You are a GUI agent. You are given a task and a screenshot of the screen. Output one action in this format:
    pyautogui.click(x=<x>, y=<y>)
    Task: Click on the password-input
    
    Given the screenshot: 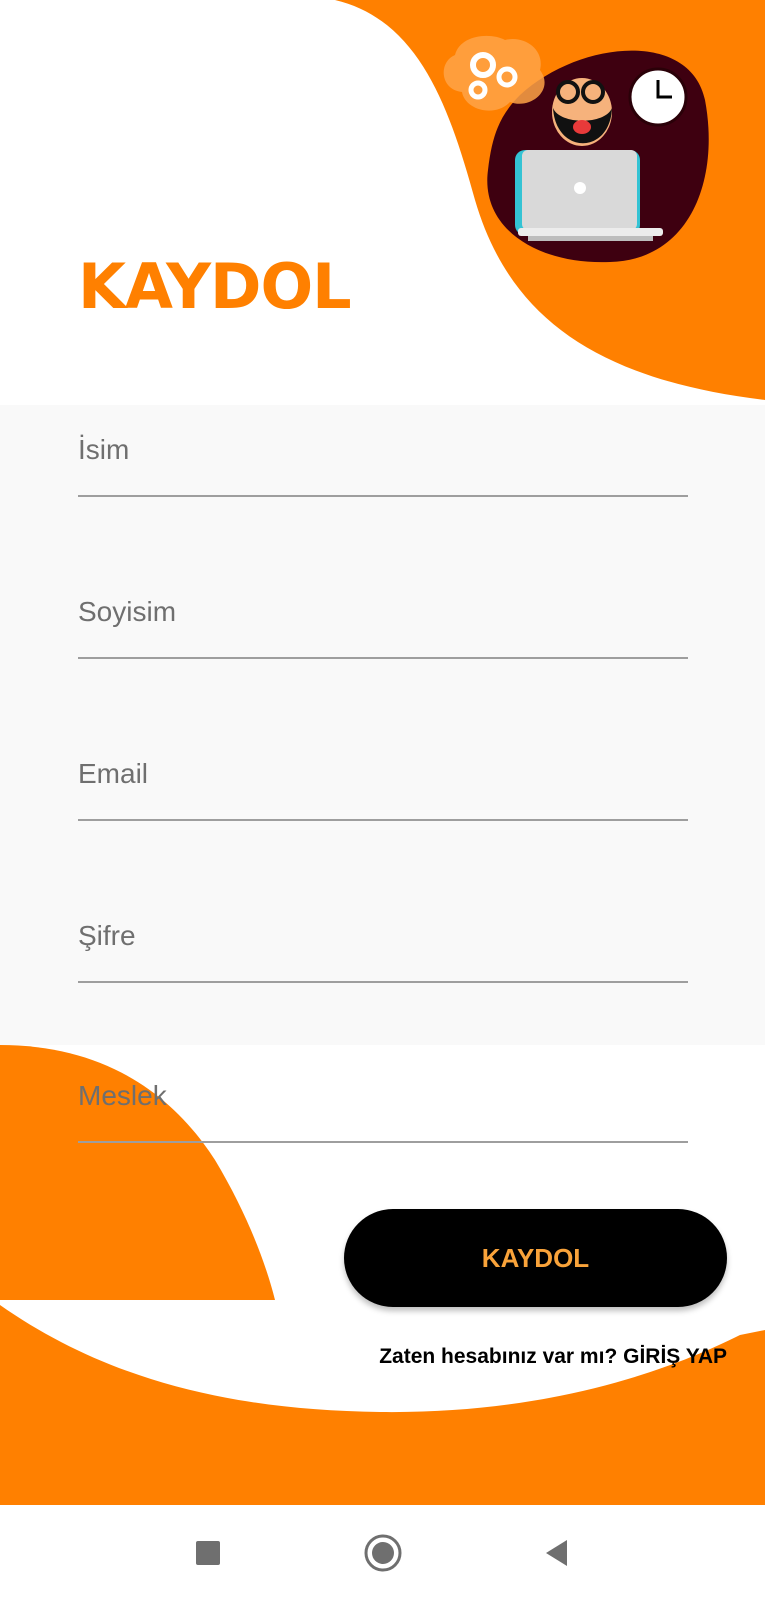 What is the action you would take?
    pyautogui.click(x=383, y=937)
    